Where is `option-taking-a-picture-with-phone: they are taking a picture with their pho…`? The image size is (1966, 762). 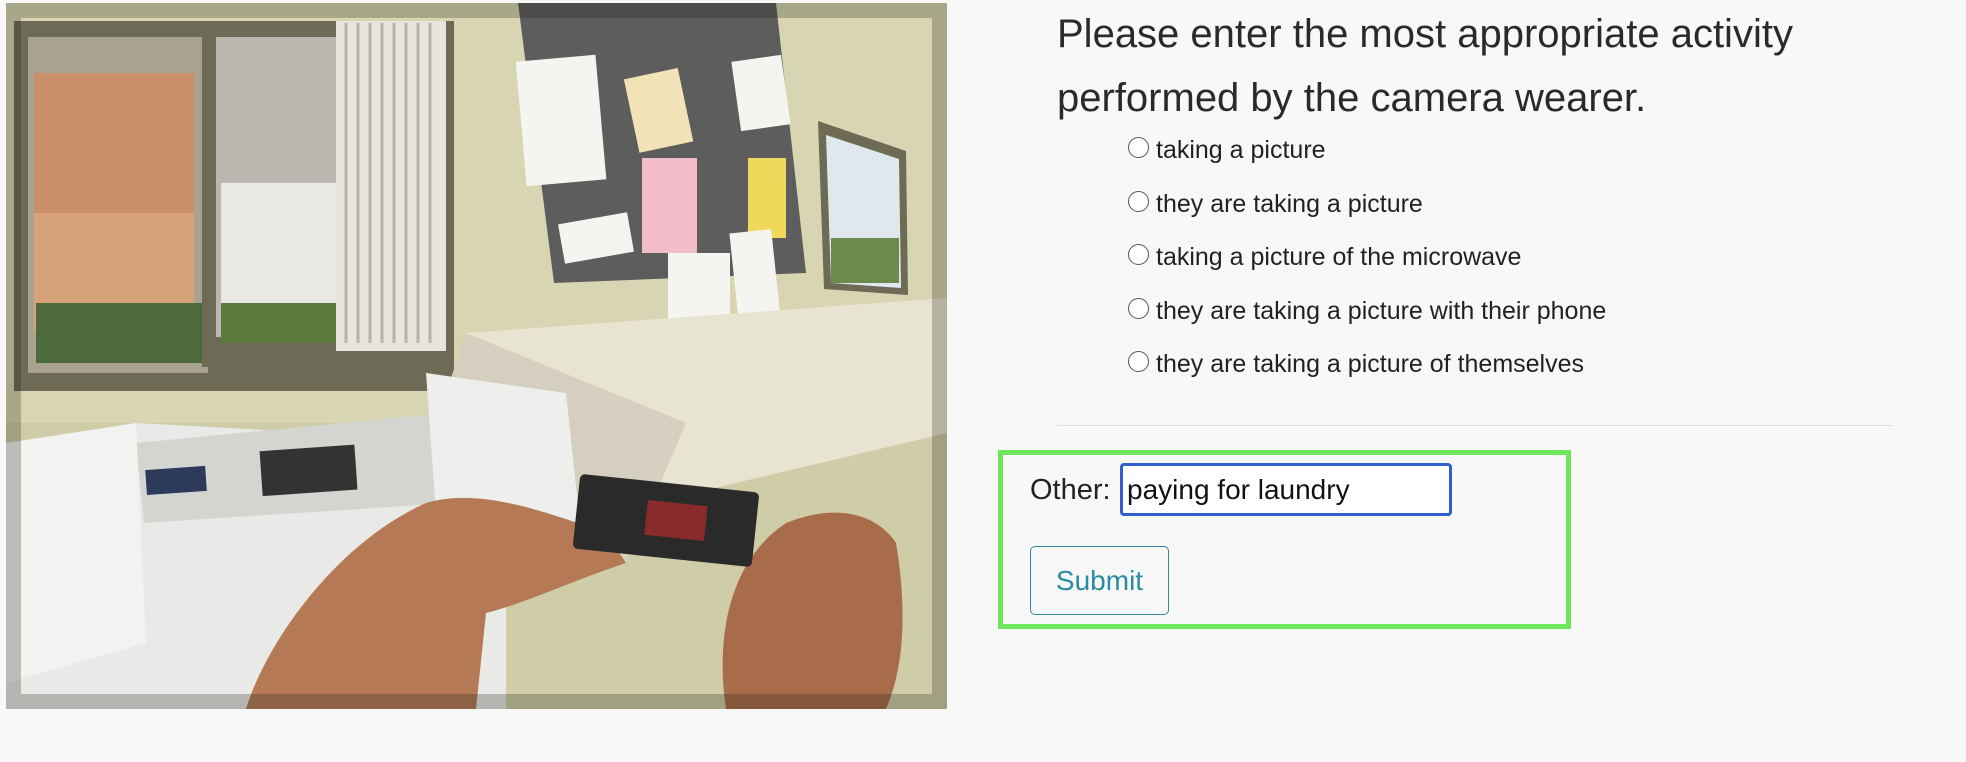
option-taking-a-picture-with-phone: they are taking a picture with their pho… is located at coordinates (1367, 316).